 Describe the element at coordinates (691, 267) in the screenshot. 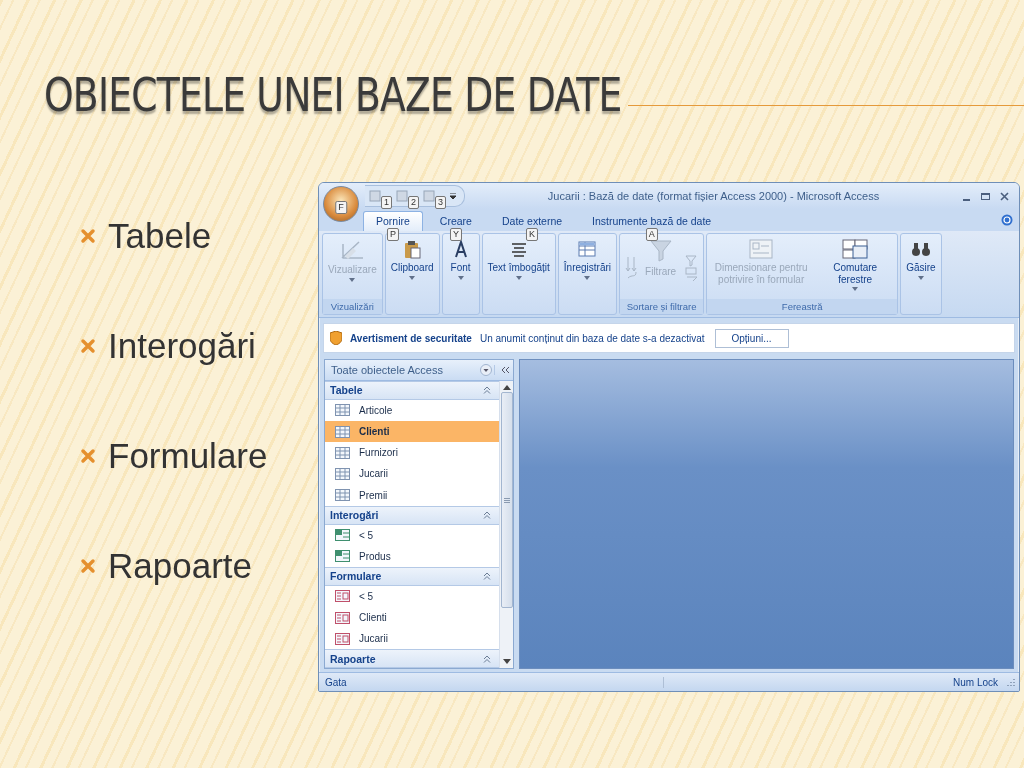

I see `filter-tools-icon` at that location.